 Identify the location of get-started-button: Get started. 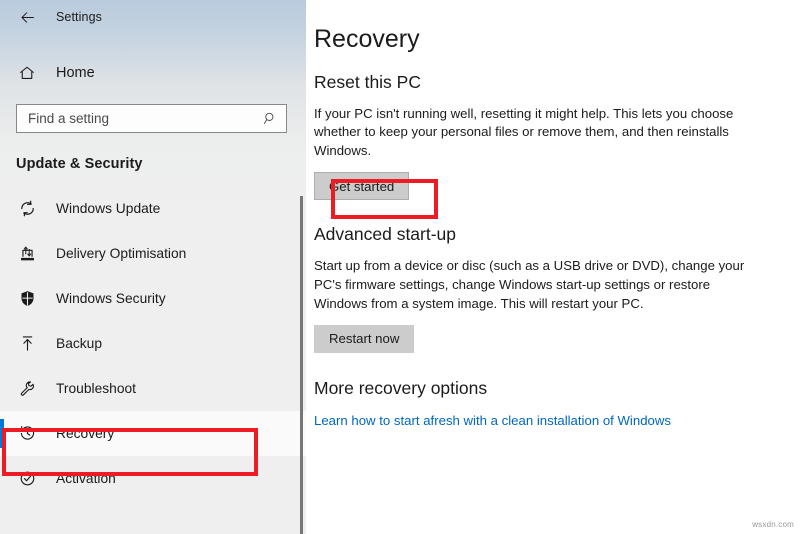
(362, 186).